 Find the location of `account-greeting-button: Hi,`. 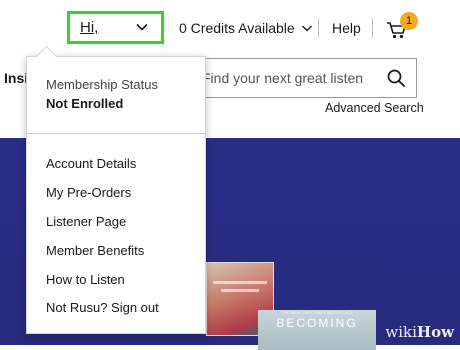

account-greeting-button: Hi, is located at coordinates (115, 27).